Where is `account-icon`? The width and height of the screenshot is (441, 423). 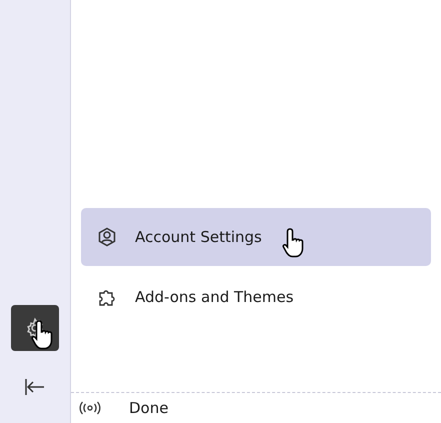
account-icon is located at coordinates (107, 237).